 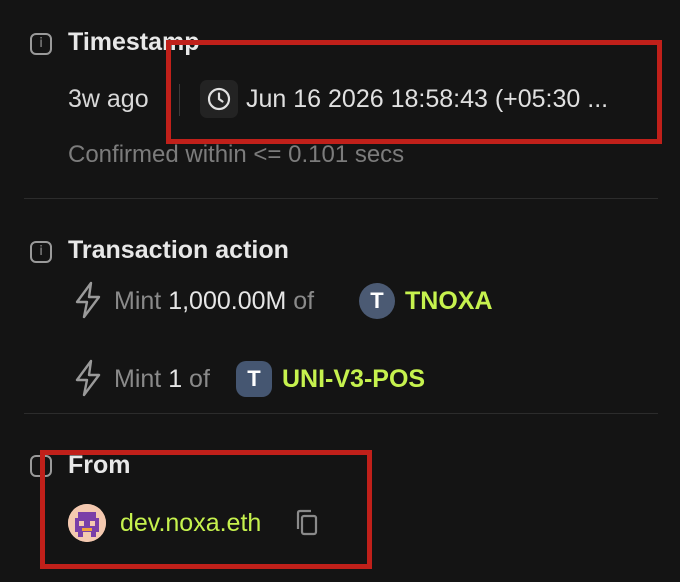 I want to click on token-link-uni-v3-pos: UNI-V3-POS, so click(x=353, y=379).